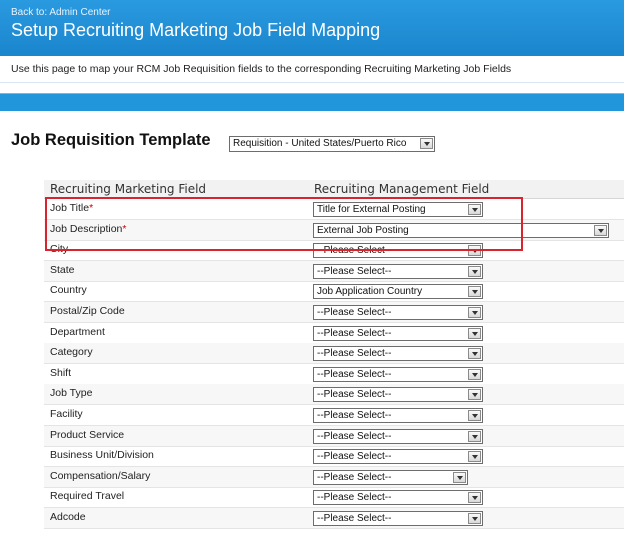  I want to click on field-label: Category, so click(71, 352).